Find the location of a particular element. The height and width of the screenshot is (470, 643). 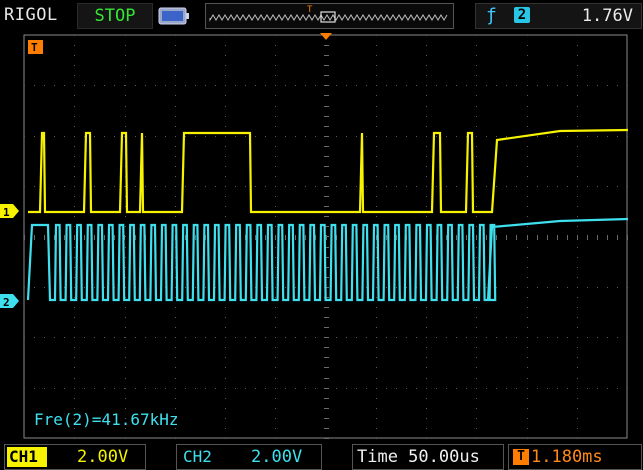

trigger-settings: ƒ 2 1.76V is located at coordinates (558, 16).